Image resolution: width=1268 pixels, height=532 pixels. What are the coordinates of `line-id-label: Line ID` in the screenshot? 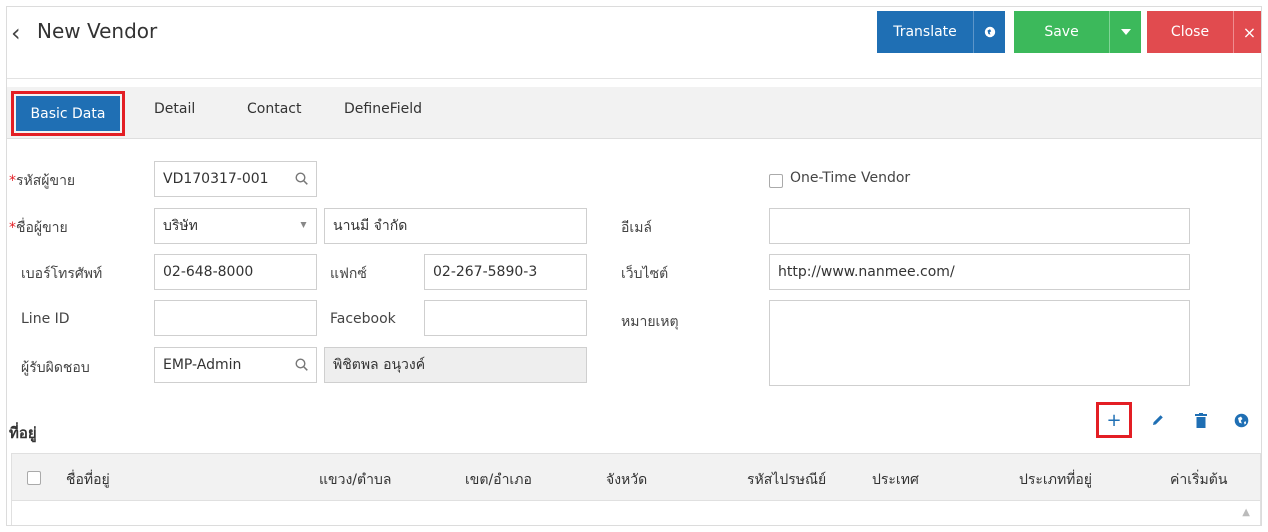 It's located at (45, 319).